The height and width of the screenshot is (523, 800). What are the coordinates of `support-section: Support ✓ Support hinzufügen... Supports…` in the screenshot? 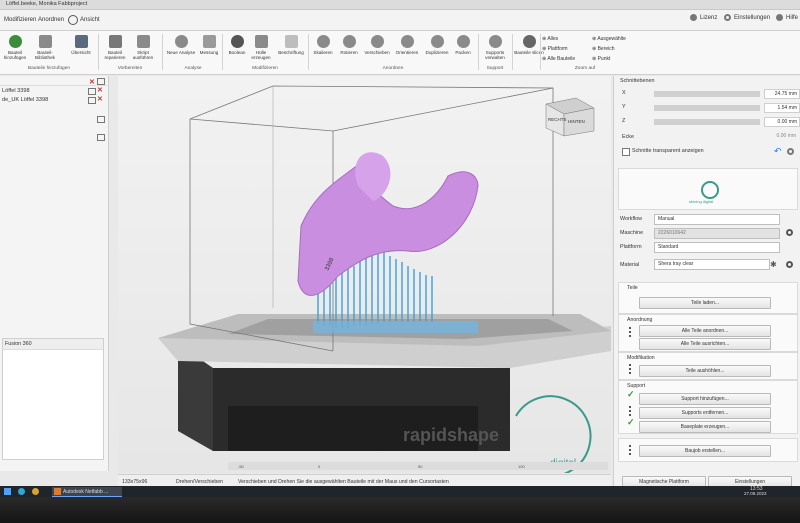 It's located at (708, 407).